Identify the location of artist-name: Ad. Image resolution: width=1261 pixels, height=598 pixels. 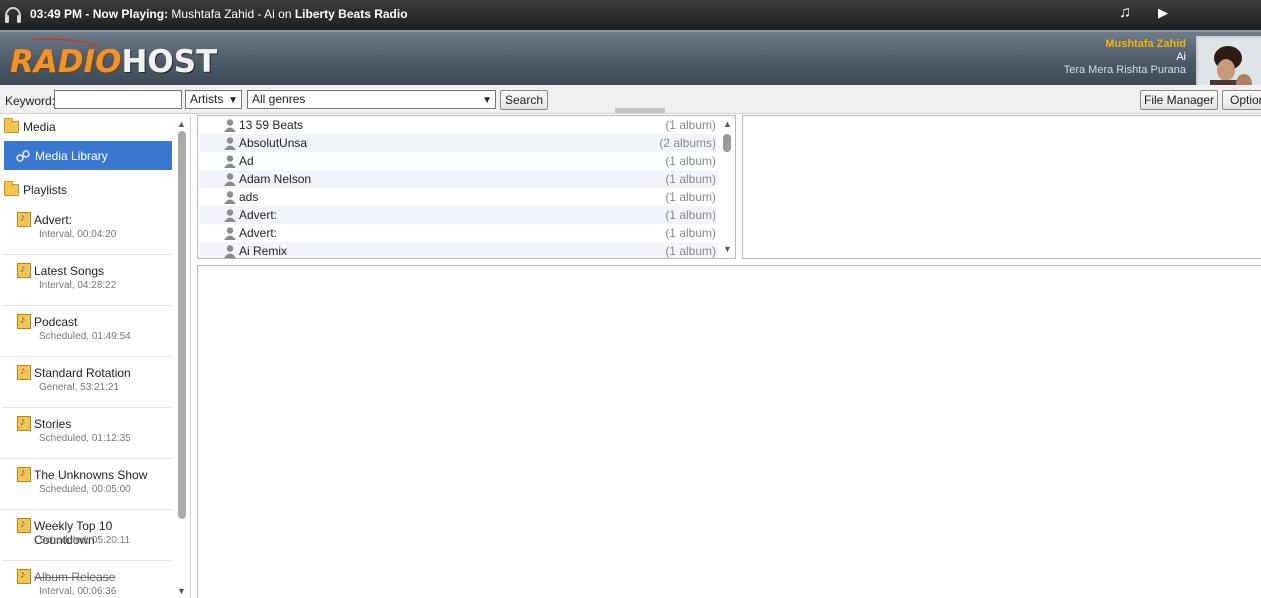
(246, 161).